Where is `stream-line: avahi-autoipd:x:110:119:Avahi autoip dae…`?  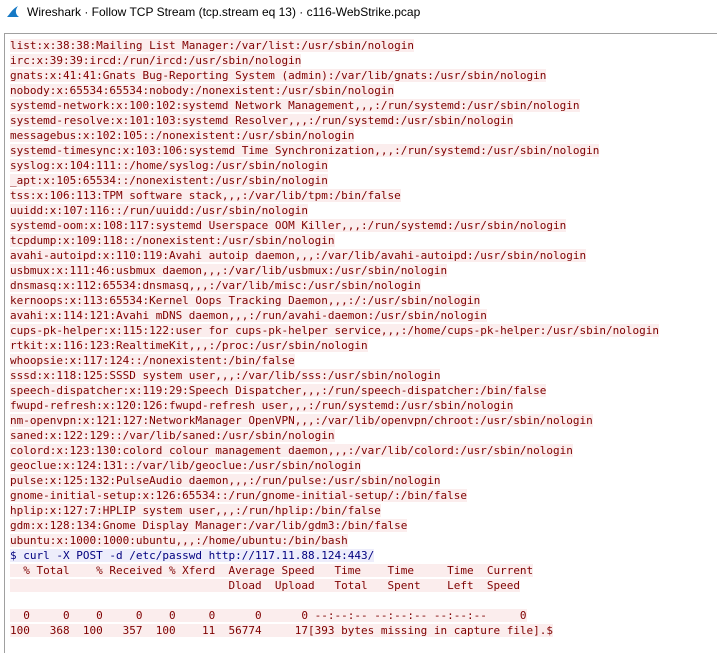 stream-line: avahi-autoipd:x:110:119:Avahi autoip dae… is located at coordinates (334, 255).